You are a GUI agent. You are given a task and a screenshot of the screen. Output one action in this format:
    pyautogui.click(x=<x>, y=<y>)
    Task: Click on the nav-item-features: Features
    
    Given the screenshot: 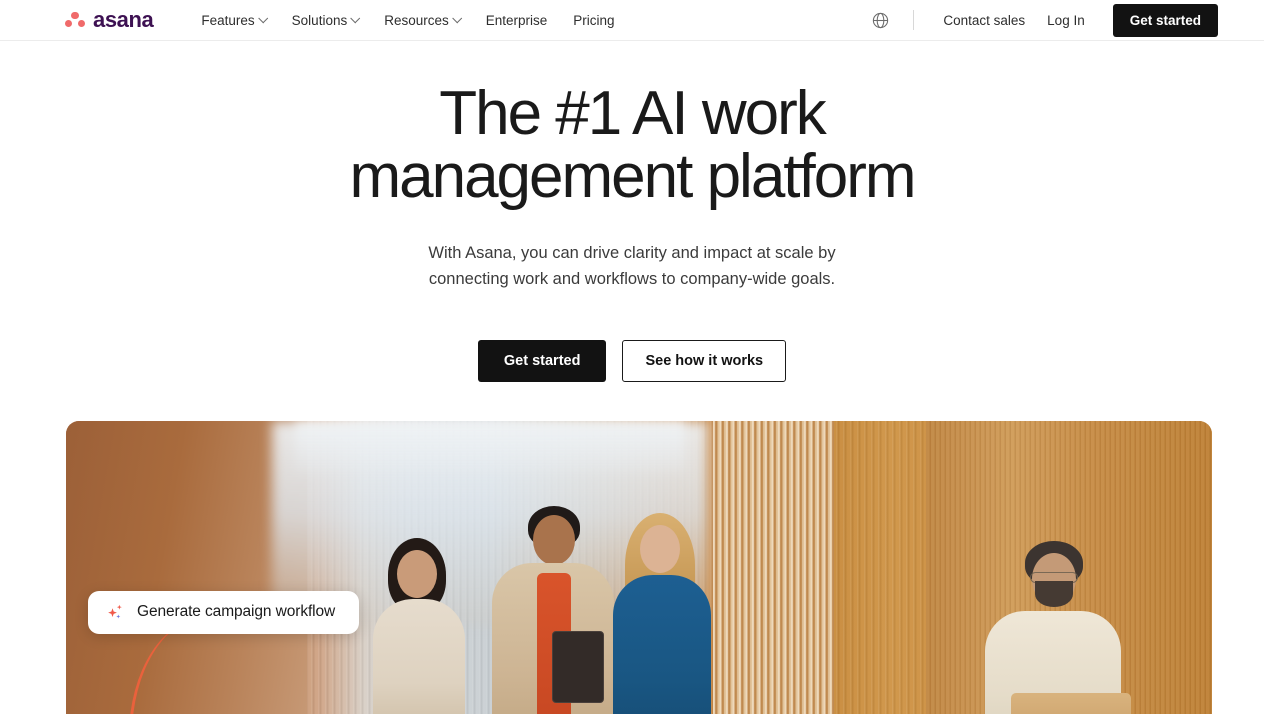 What is the action you would take?
    pyautogui.click(x=233, y=20)
    